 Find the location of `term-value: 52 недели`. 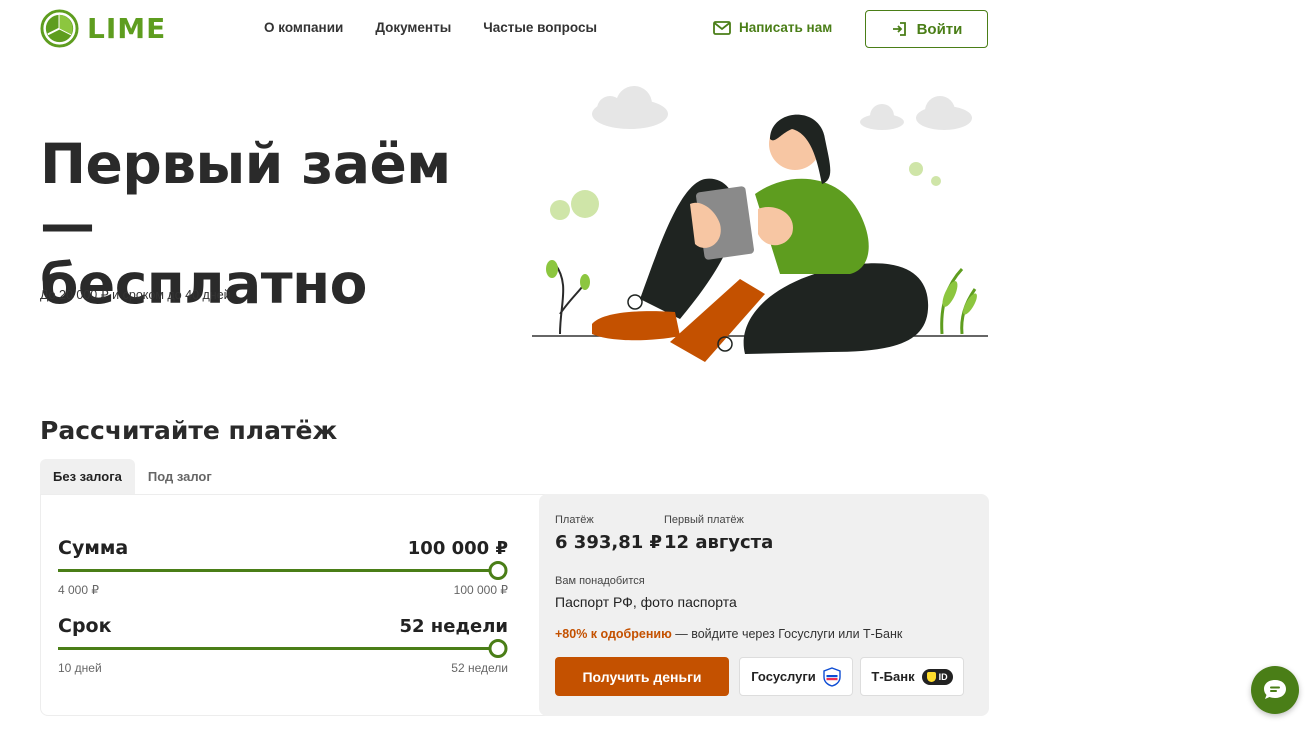

term-value: 52 недели is located at coordinates (453, 626).